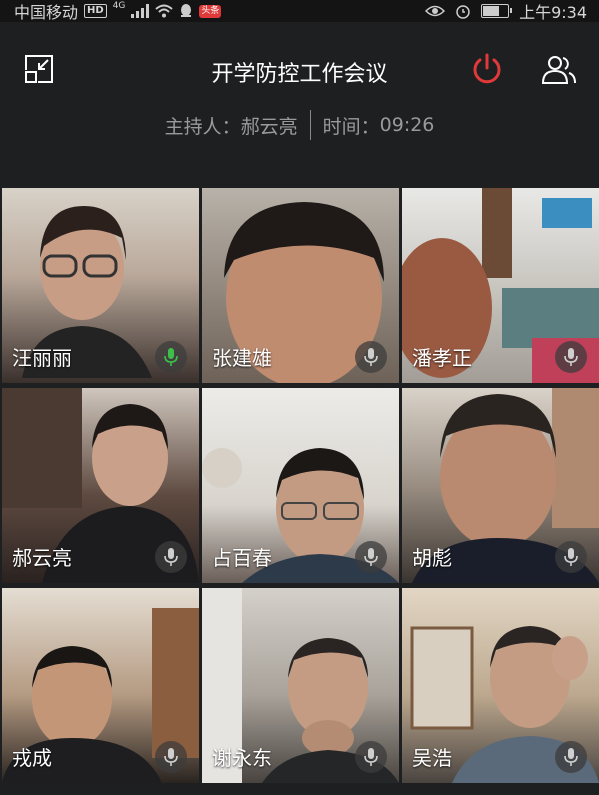 The width and height of the screenshot is (599, 795). I want to click on carrier-label: 中国移动, so click(46, 12).